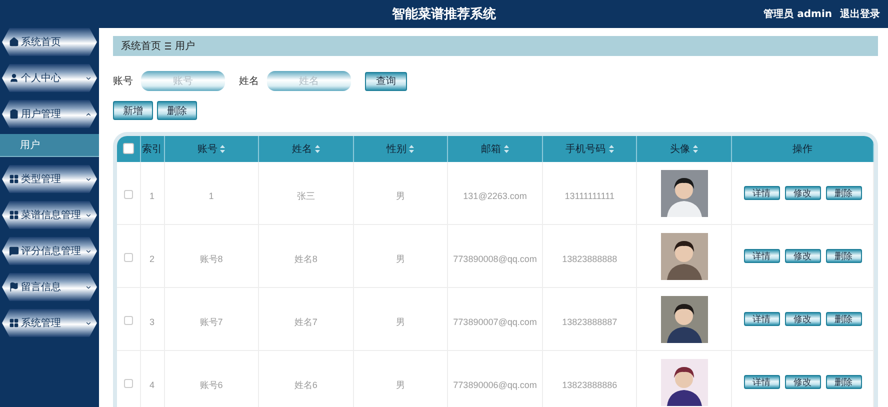 The width and height of the screenshot is (888, 407). Describe the element at coordinates (684, 149) in the screenshot. I see `column-header: 头像` at that location.